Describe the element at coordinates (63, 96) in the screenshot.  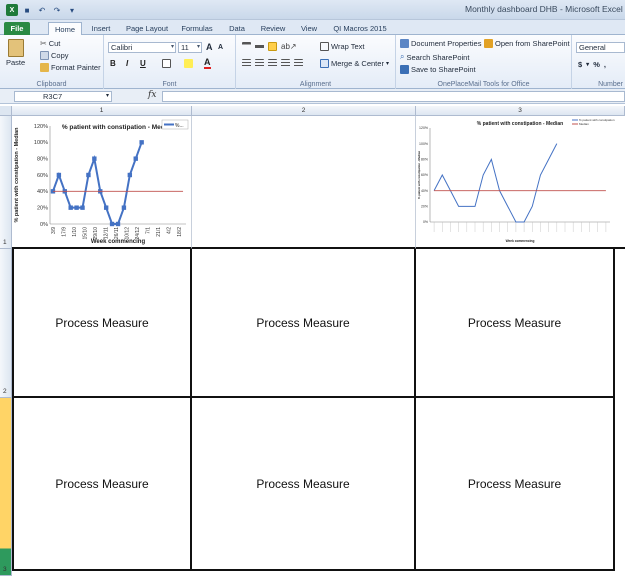
I see `name-box: R3C7 ▾` at that location.